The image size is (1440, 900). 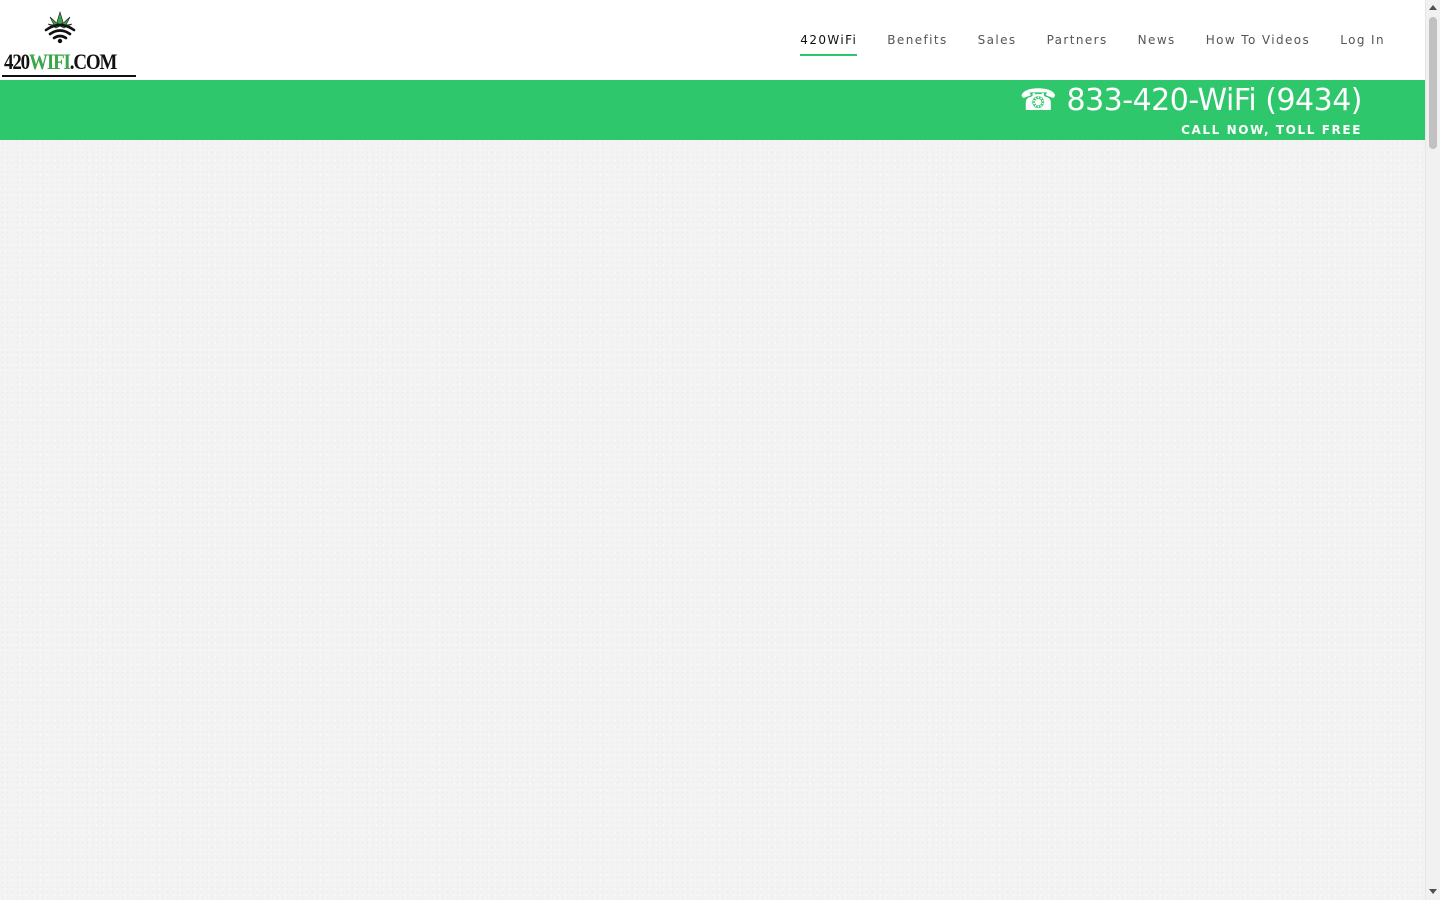 I want to click on vertical-scrollbar, so click(x=1432, y=450).